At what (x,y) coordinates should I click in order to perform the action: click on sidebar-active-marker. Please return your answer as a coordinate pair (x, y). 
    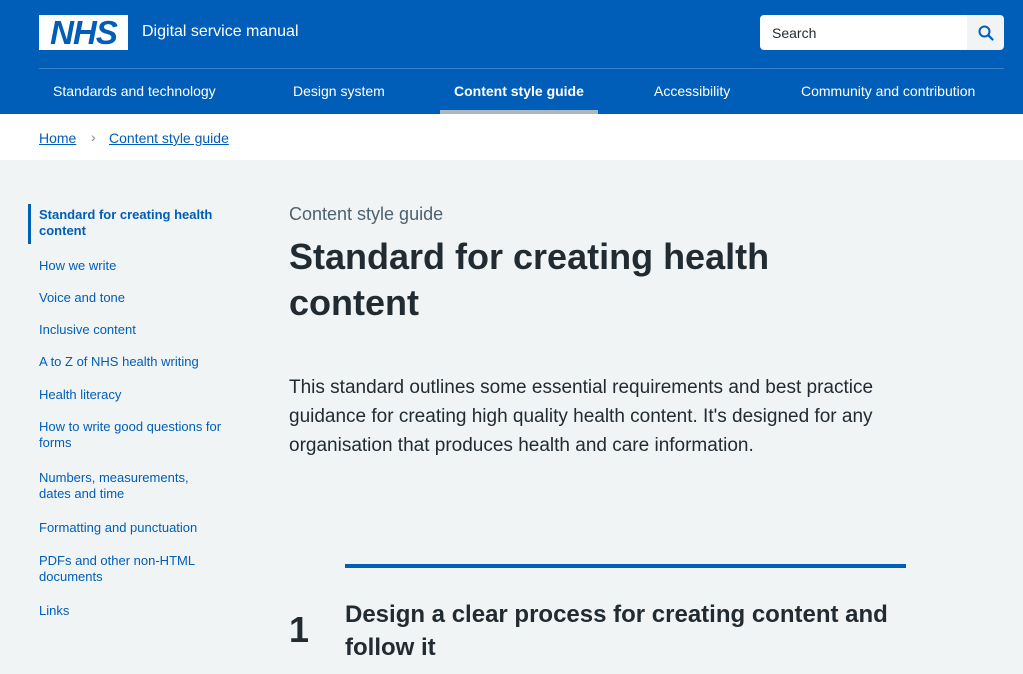
    Looking at the image, I should click on (29, 224).